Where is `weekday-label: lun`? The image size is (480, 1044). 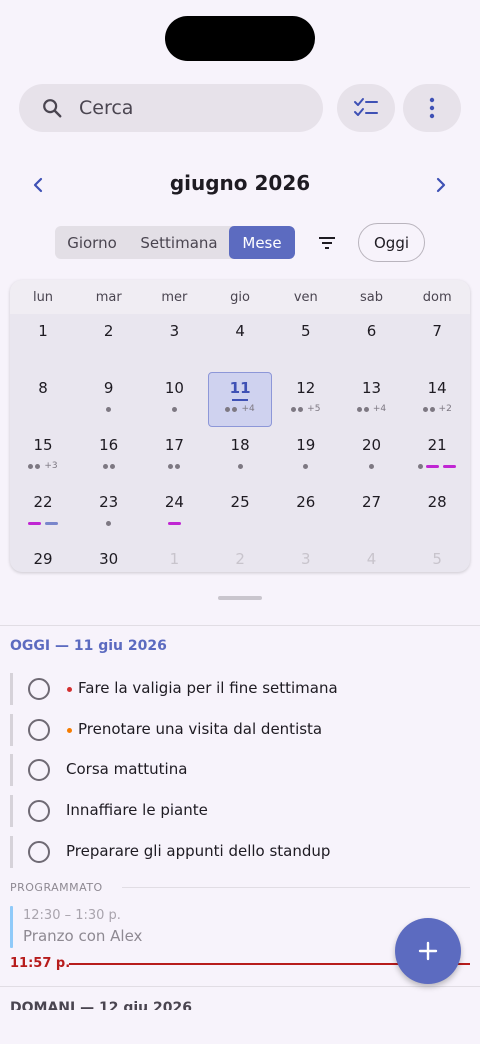
weekday-label: lun is located at coordinates (43, 297).